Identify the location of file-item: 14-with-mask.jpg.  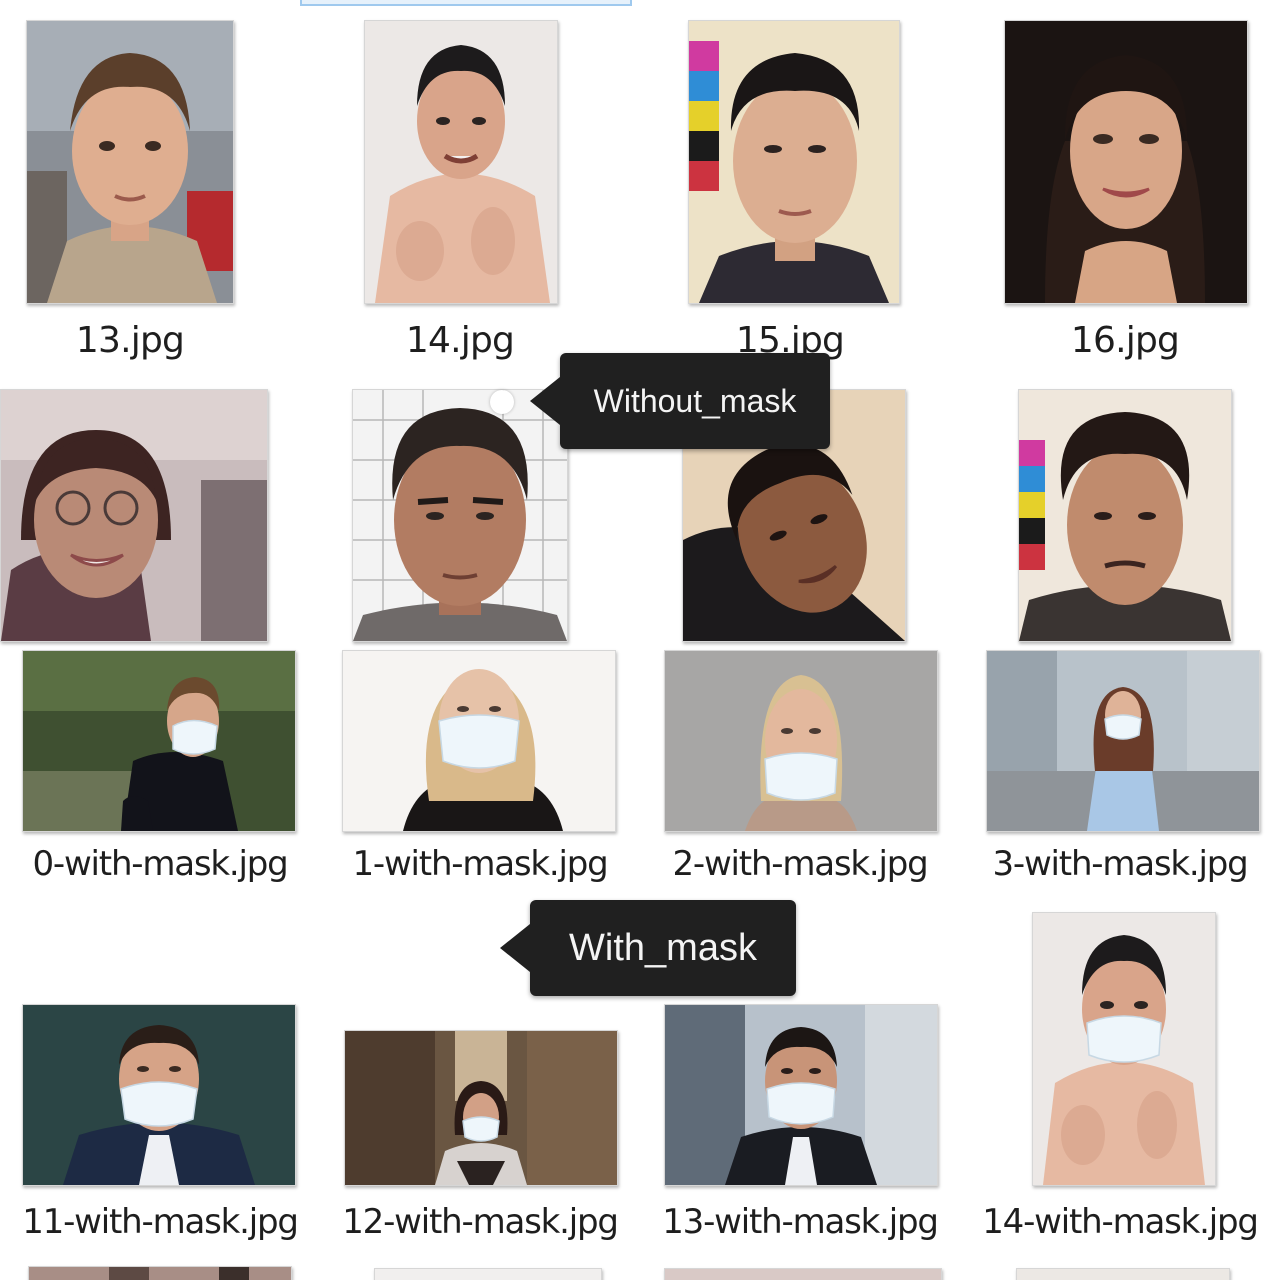
(1120, 1075).